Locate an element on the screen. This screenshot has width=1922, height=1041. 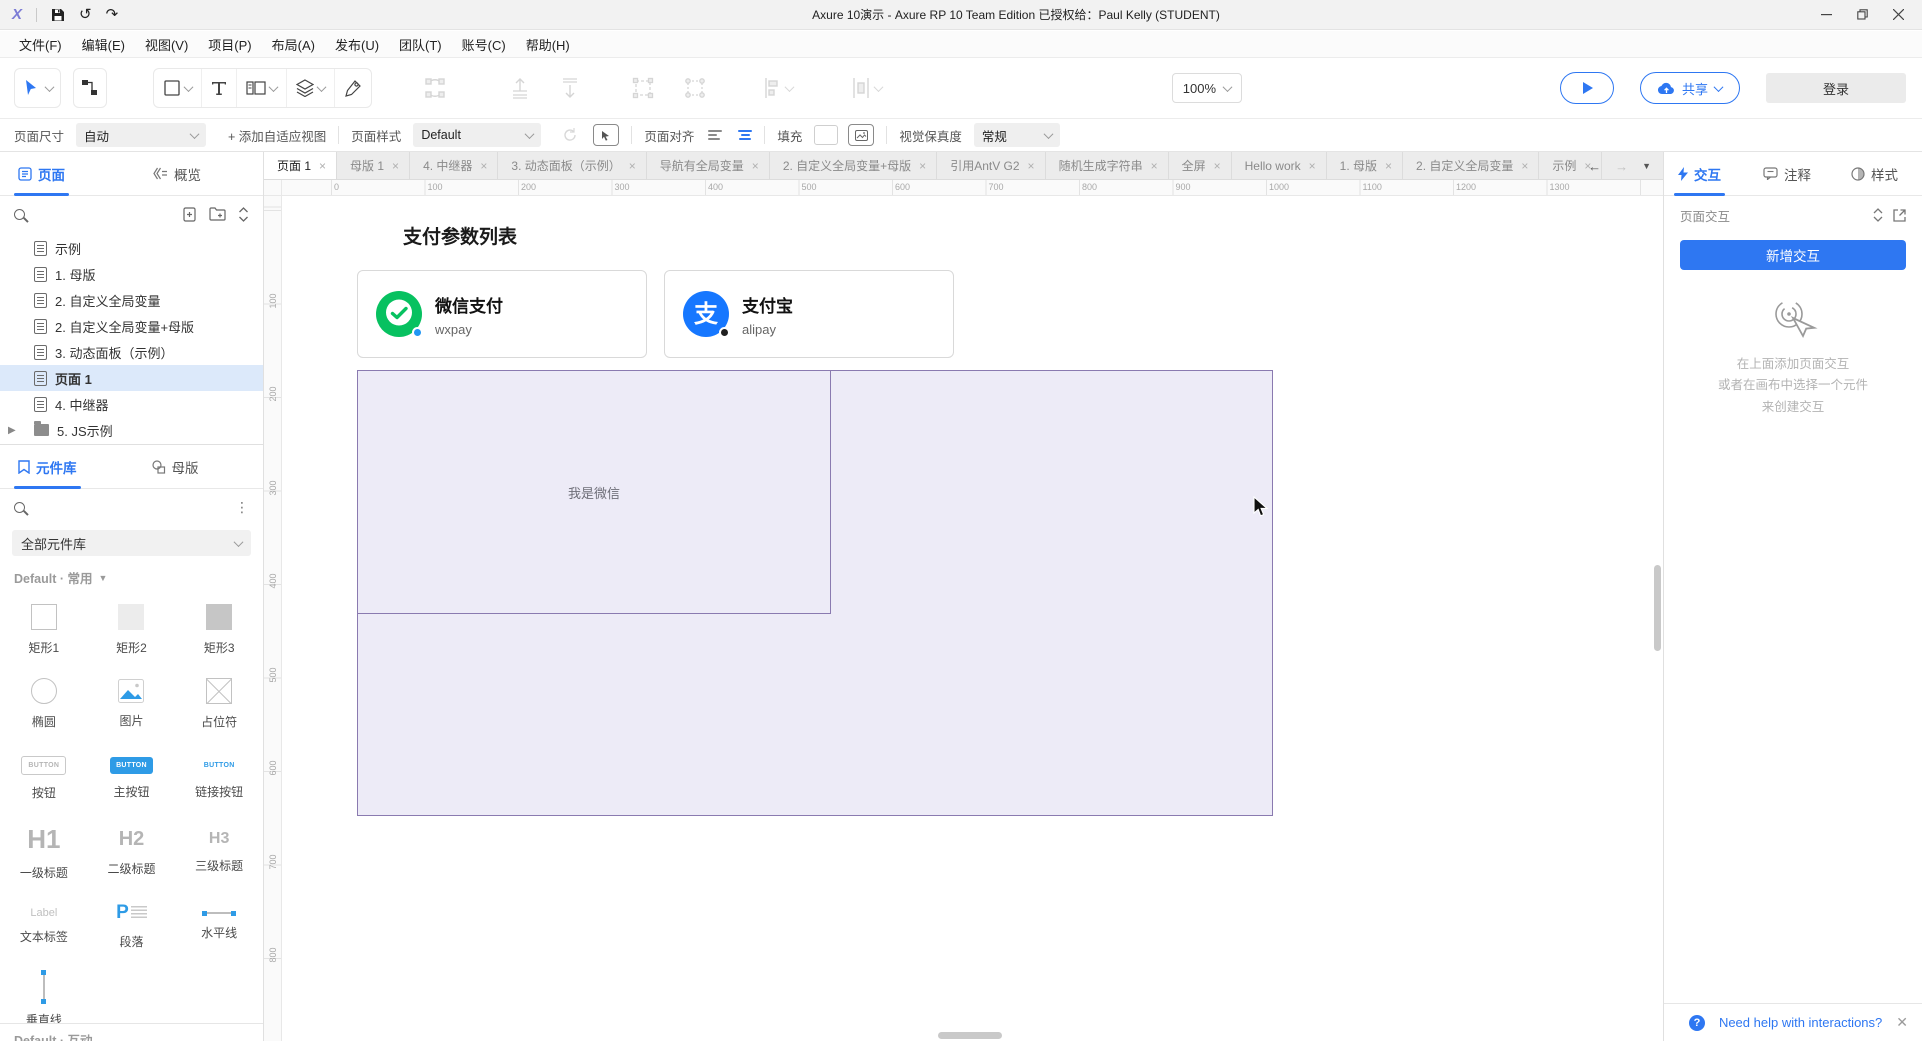
document-tab: 母版 1 × is located at coordinates (374, 165).